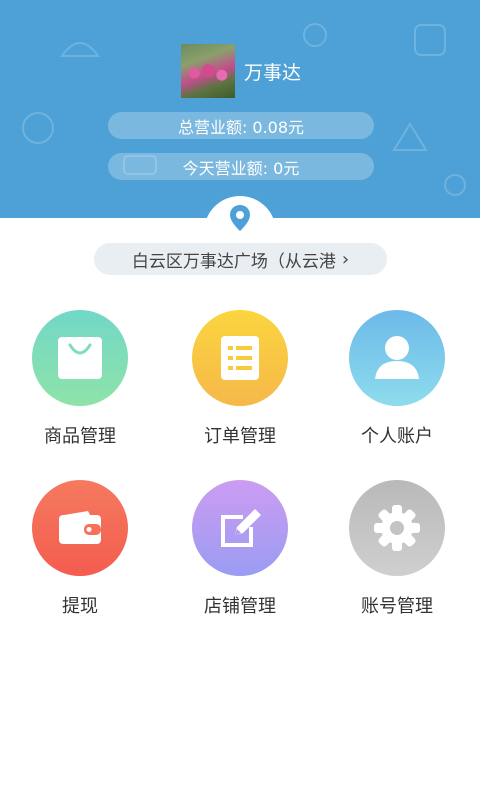  What do you see at coordinates (397, 606) in the screenshot?
I see `menu-item-label: 账号管理` at bounding box center [397, 606].